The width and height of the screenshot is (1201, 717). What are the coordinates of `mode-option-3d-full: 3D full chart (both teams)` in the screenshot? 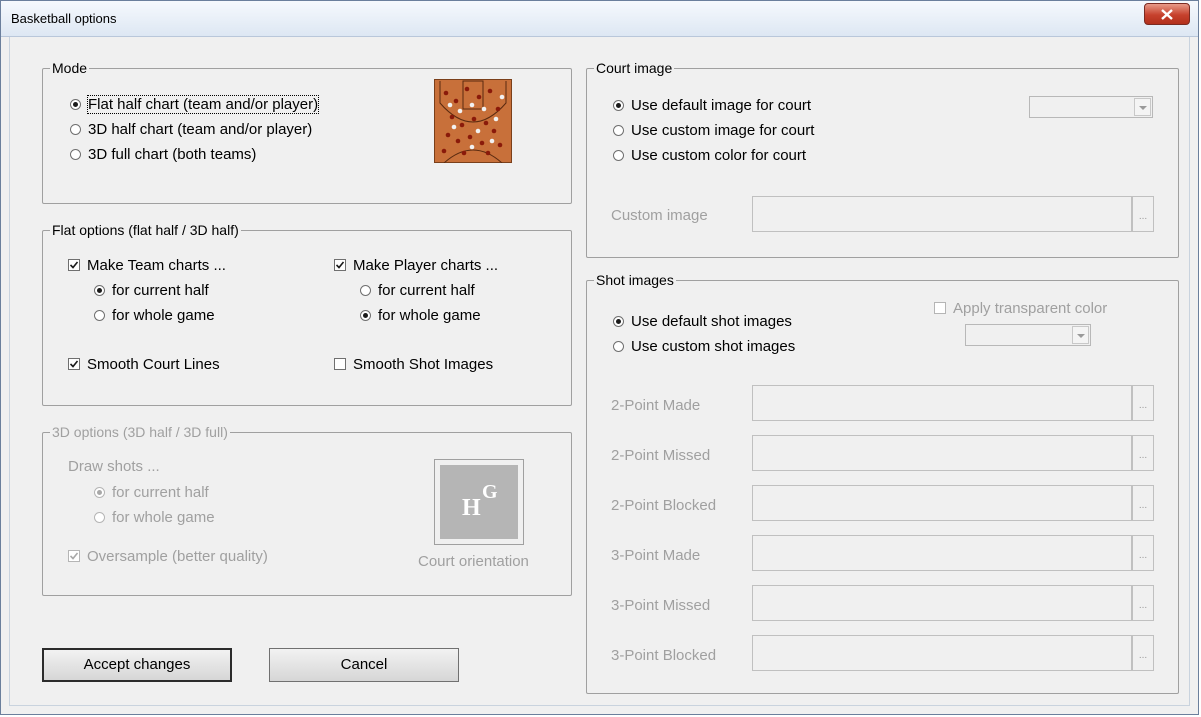 It's located at (163, 154).